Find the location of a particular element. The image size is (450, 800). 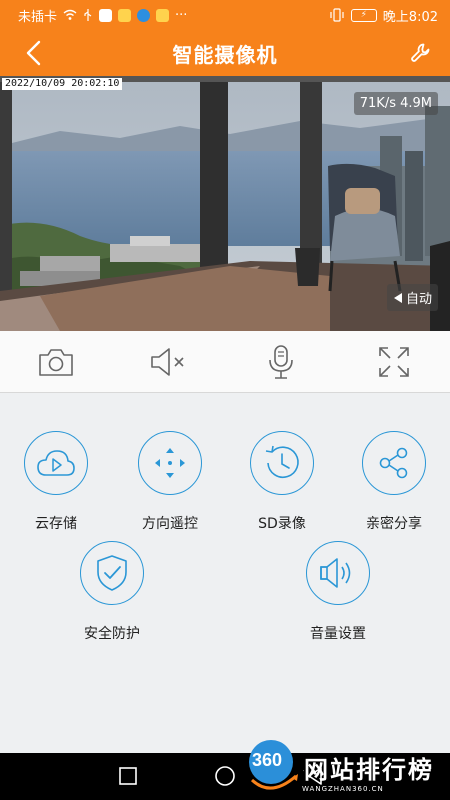

watermark-url: WANGZHAN360.CN is located at coordinates (343, 789).